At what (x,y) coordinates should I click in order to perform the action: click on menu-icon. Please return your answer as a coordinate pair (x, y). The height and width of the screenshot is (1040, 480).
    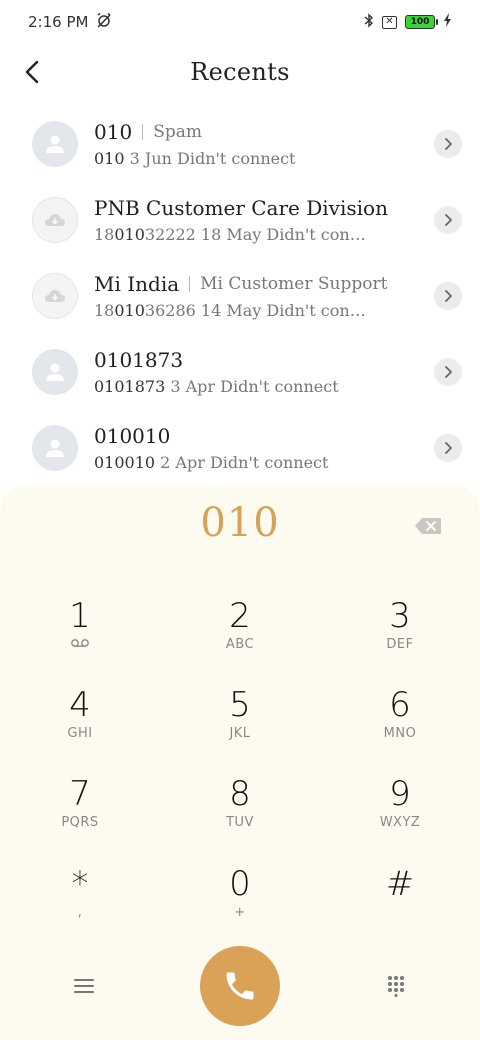
    Looking at the image, I should click on (84, 986).